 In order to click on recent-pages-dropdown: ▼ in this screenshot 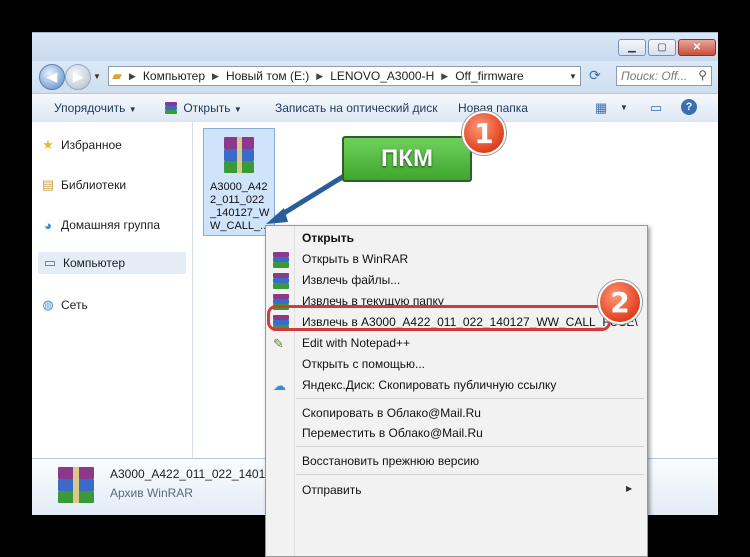, I will do `click(97, 76)`.